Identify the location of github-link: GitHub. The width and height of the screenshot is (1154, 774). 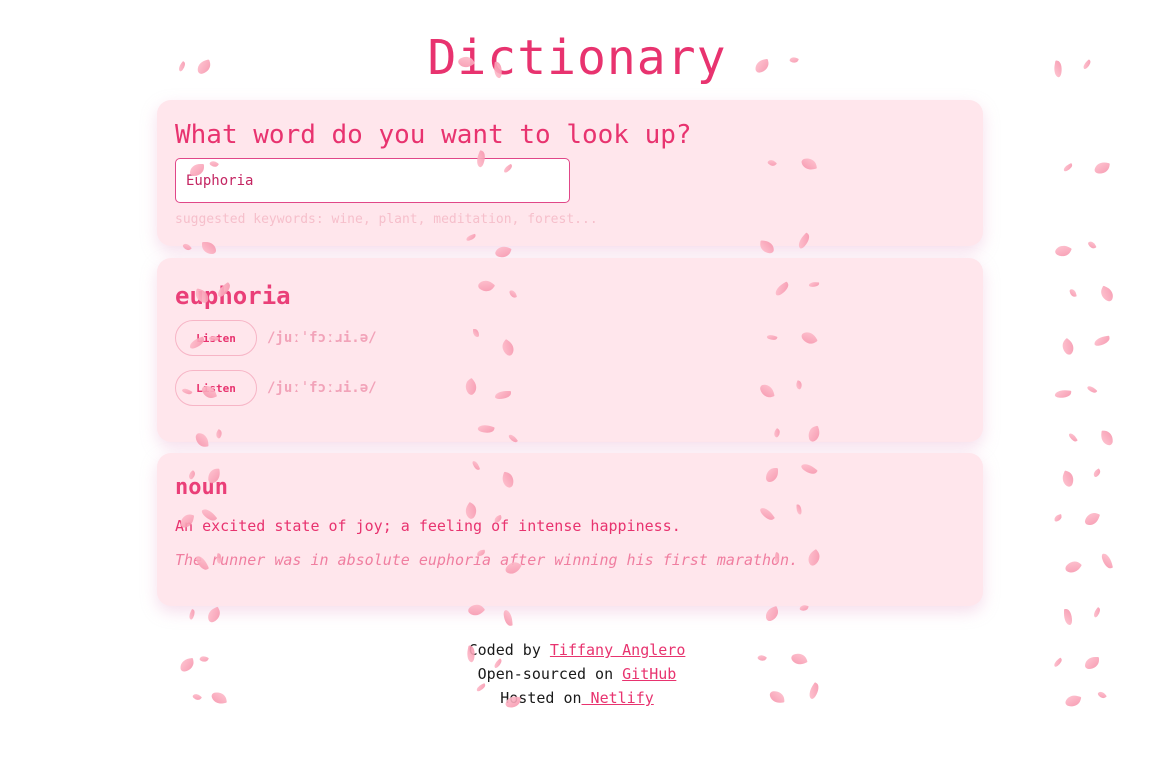
(649, 674).